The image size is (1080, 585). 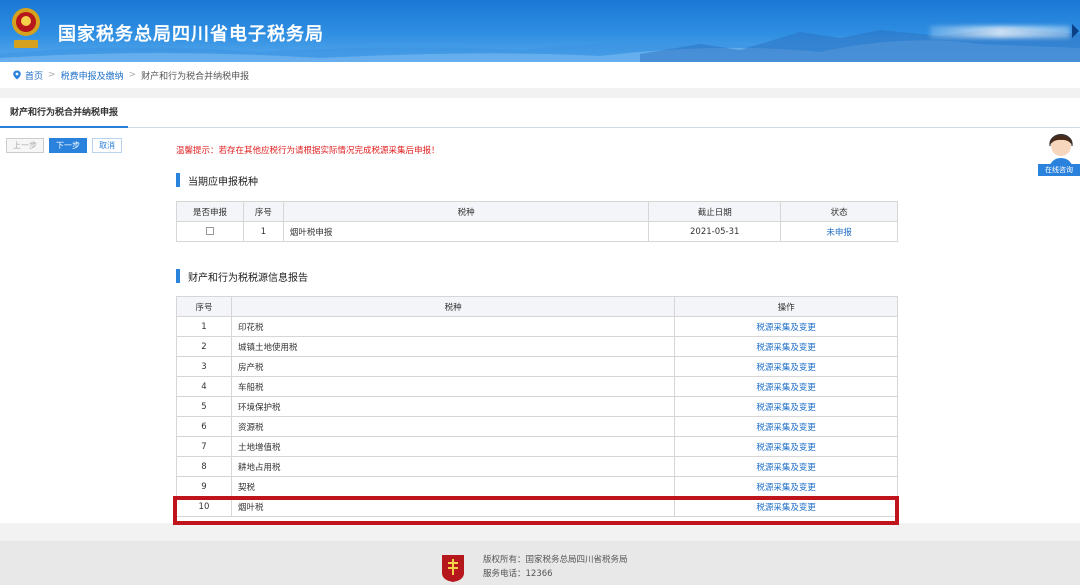 I want to click on header-expand-icon, so click(x=1075, y=31).